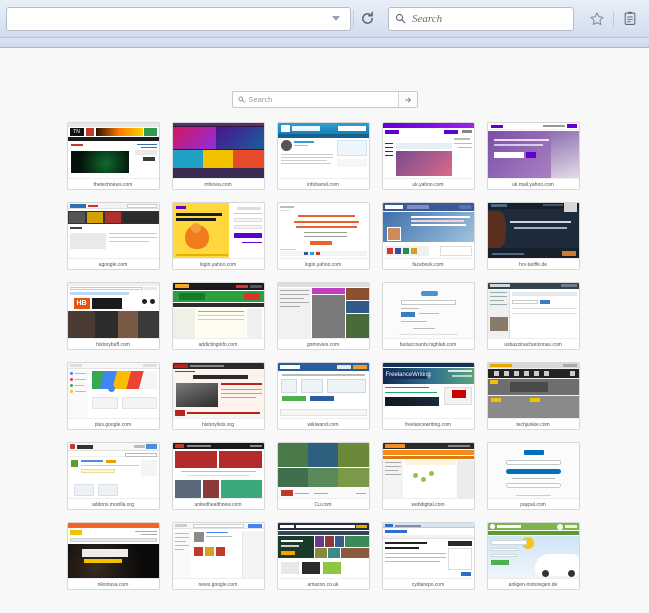 This screenshot has height=613, width=649. What do you see at coordinates (113, 396) in the screenshot?
I see `thumbnail-tile: plus.google.com` at bounding box center [113, 396].